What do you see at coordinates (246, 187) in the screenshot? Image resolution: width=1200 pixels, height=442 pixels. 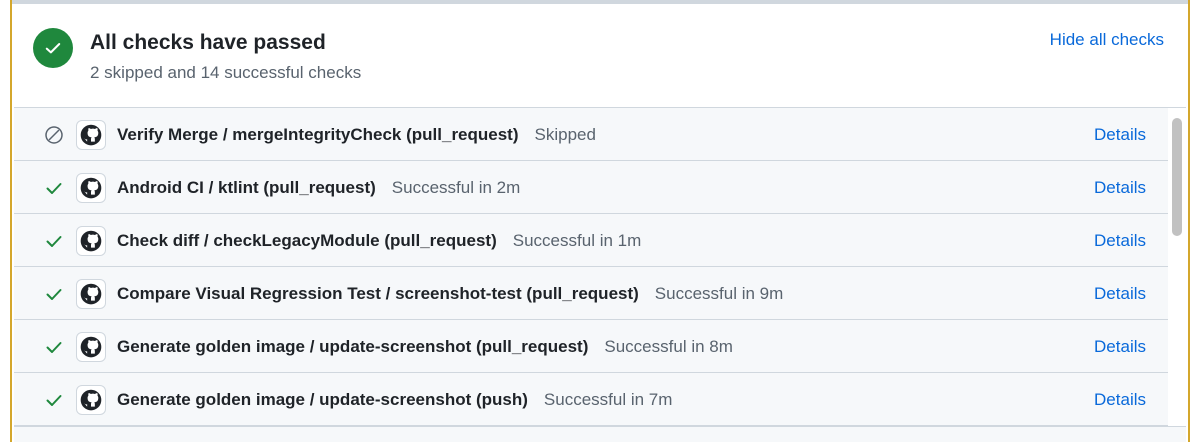 I see `check-name: Android CI / ktlint (pull_request)` at bounding box center [246, 187].